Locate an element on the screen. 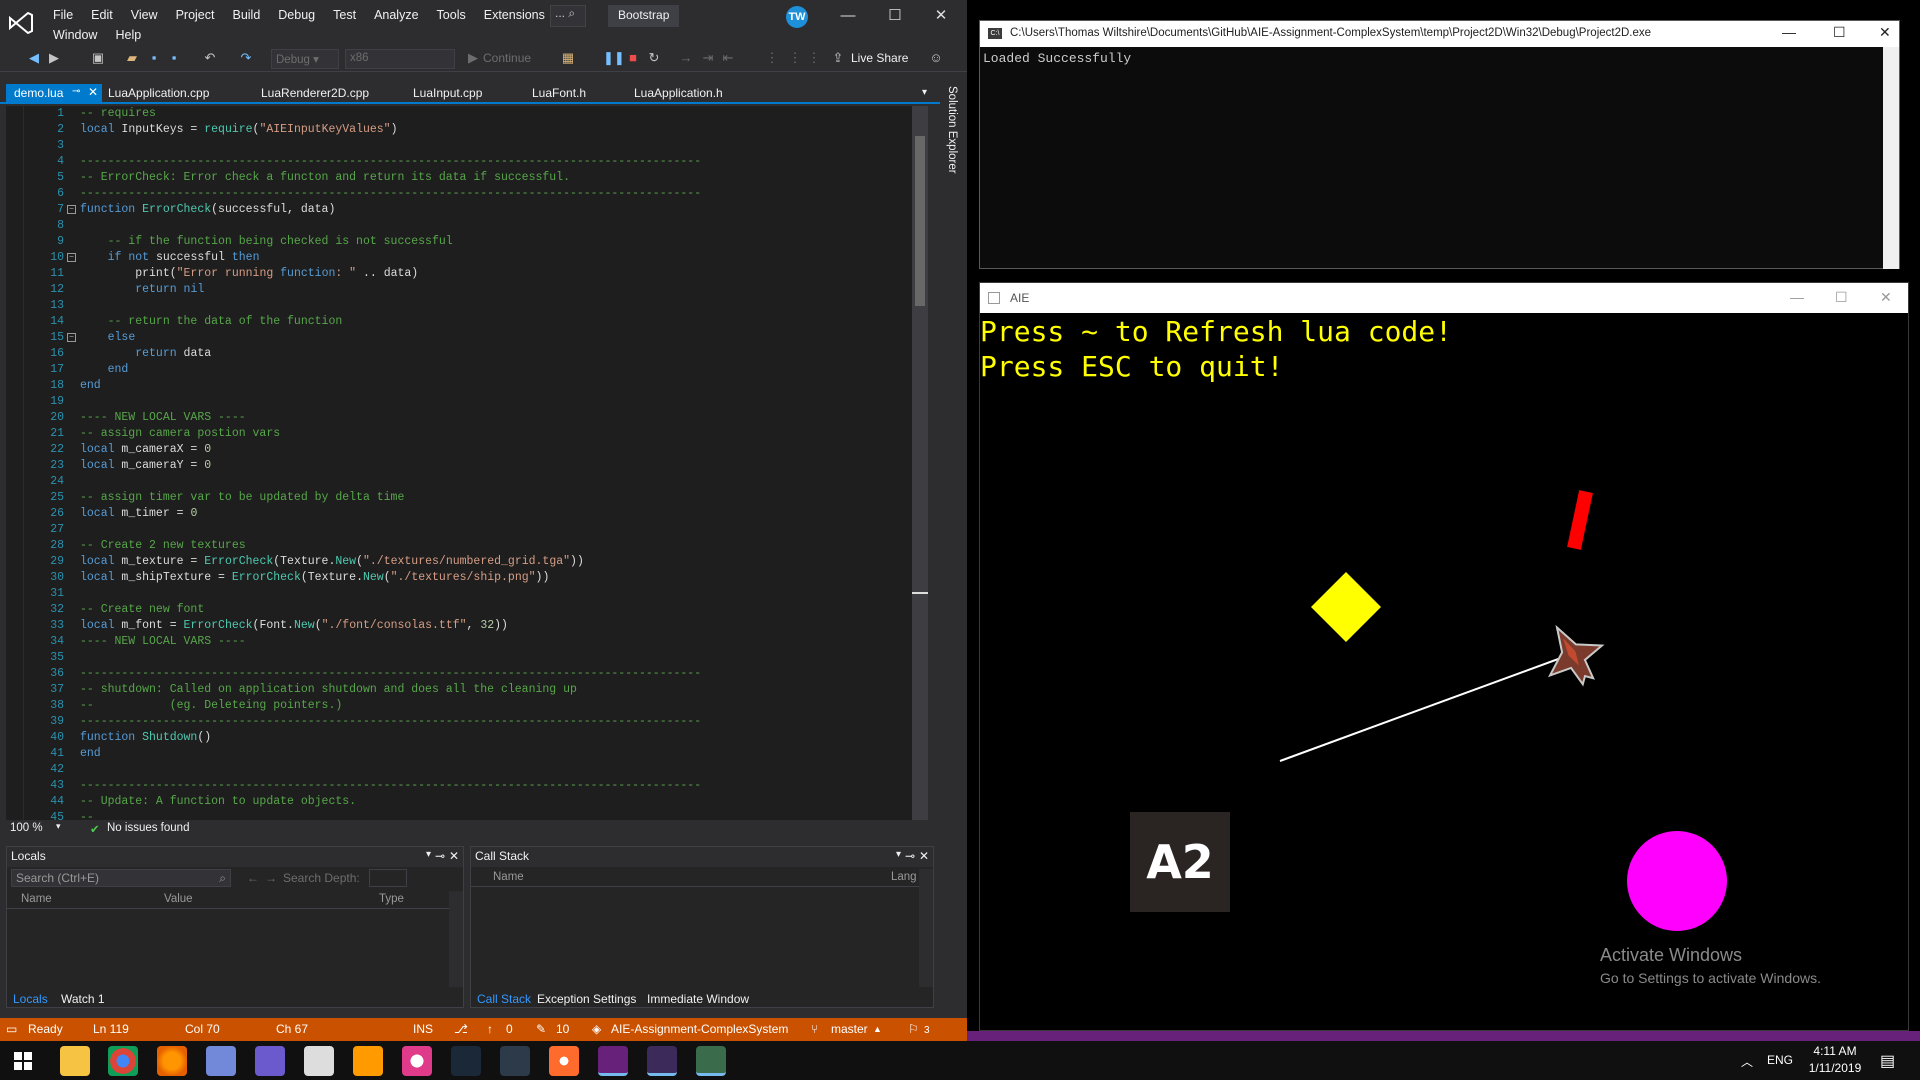 This screenshot has width=1920, height=1080. file-explorer-icon is located at coordinates (75, 1061).